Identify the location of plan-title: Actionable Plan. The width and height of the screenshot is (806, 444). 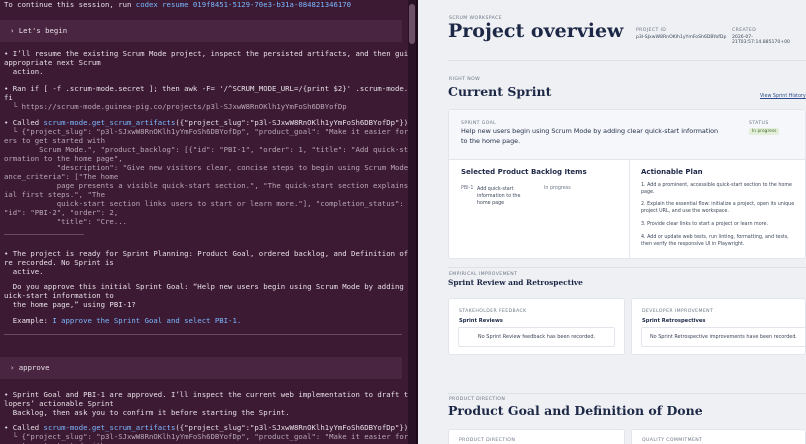
(672, 172).